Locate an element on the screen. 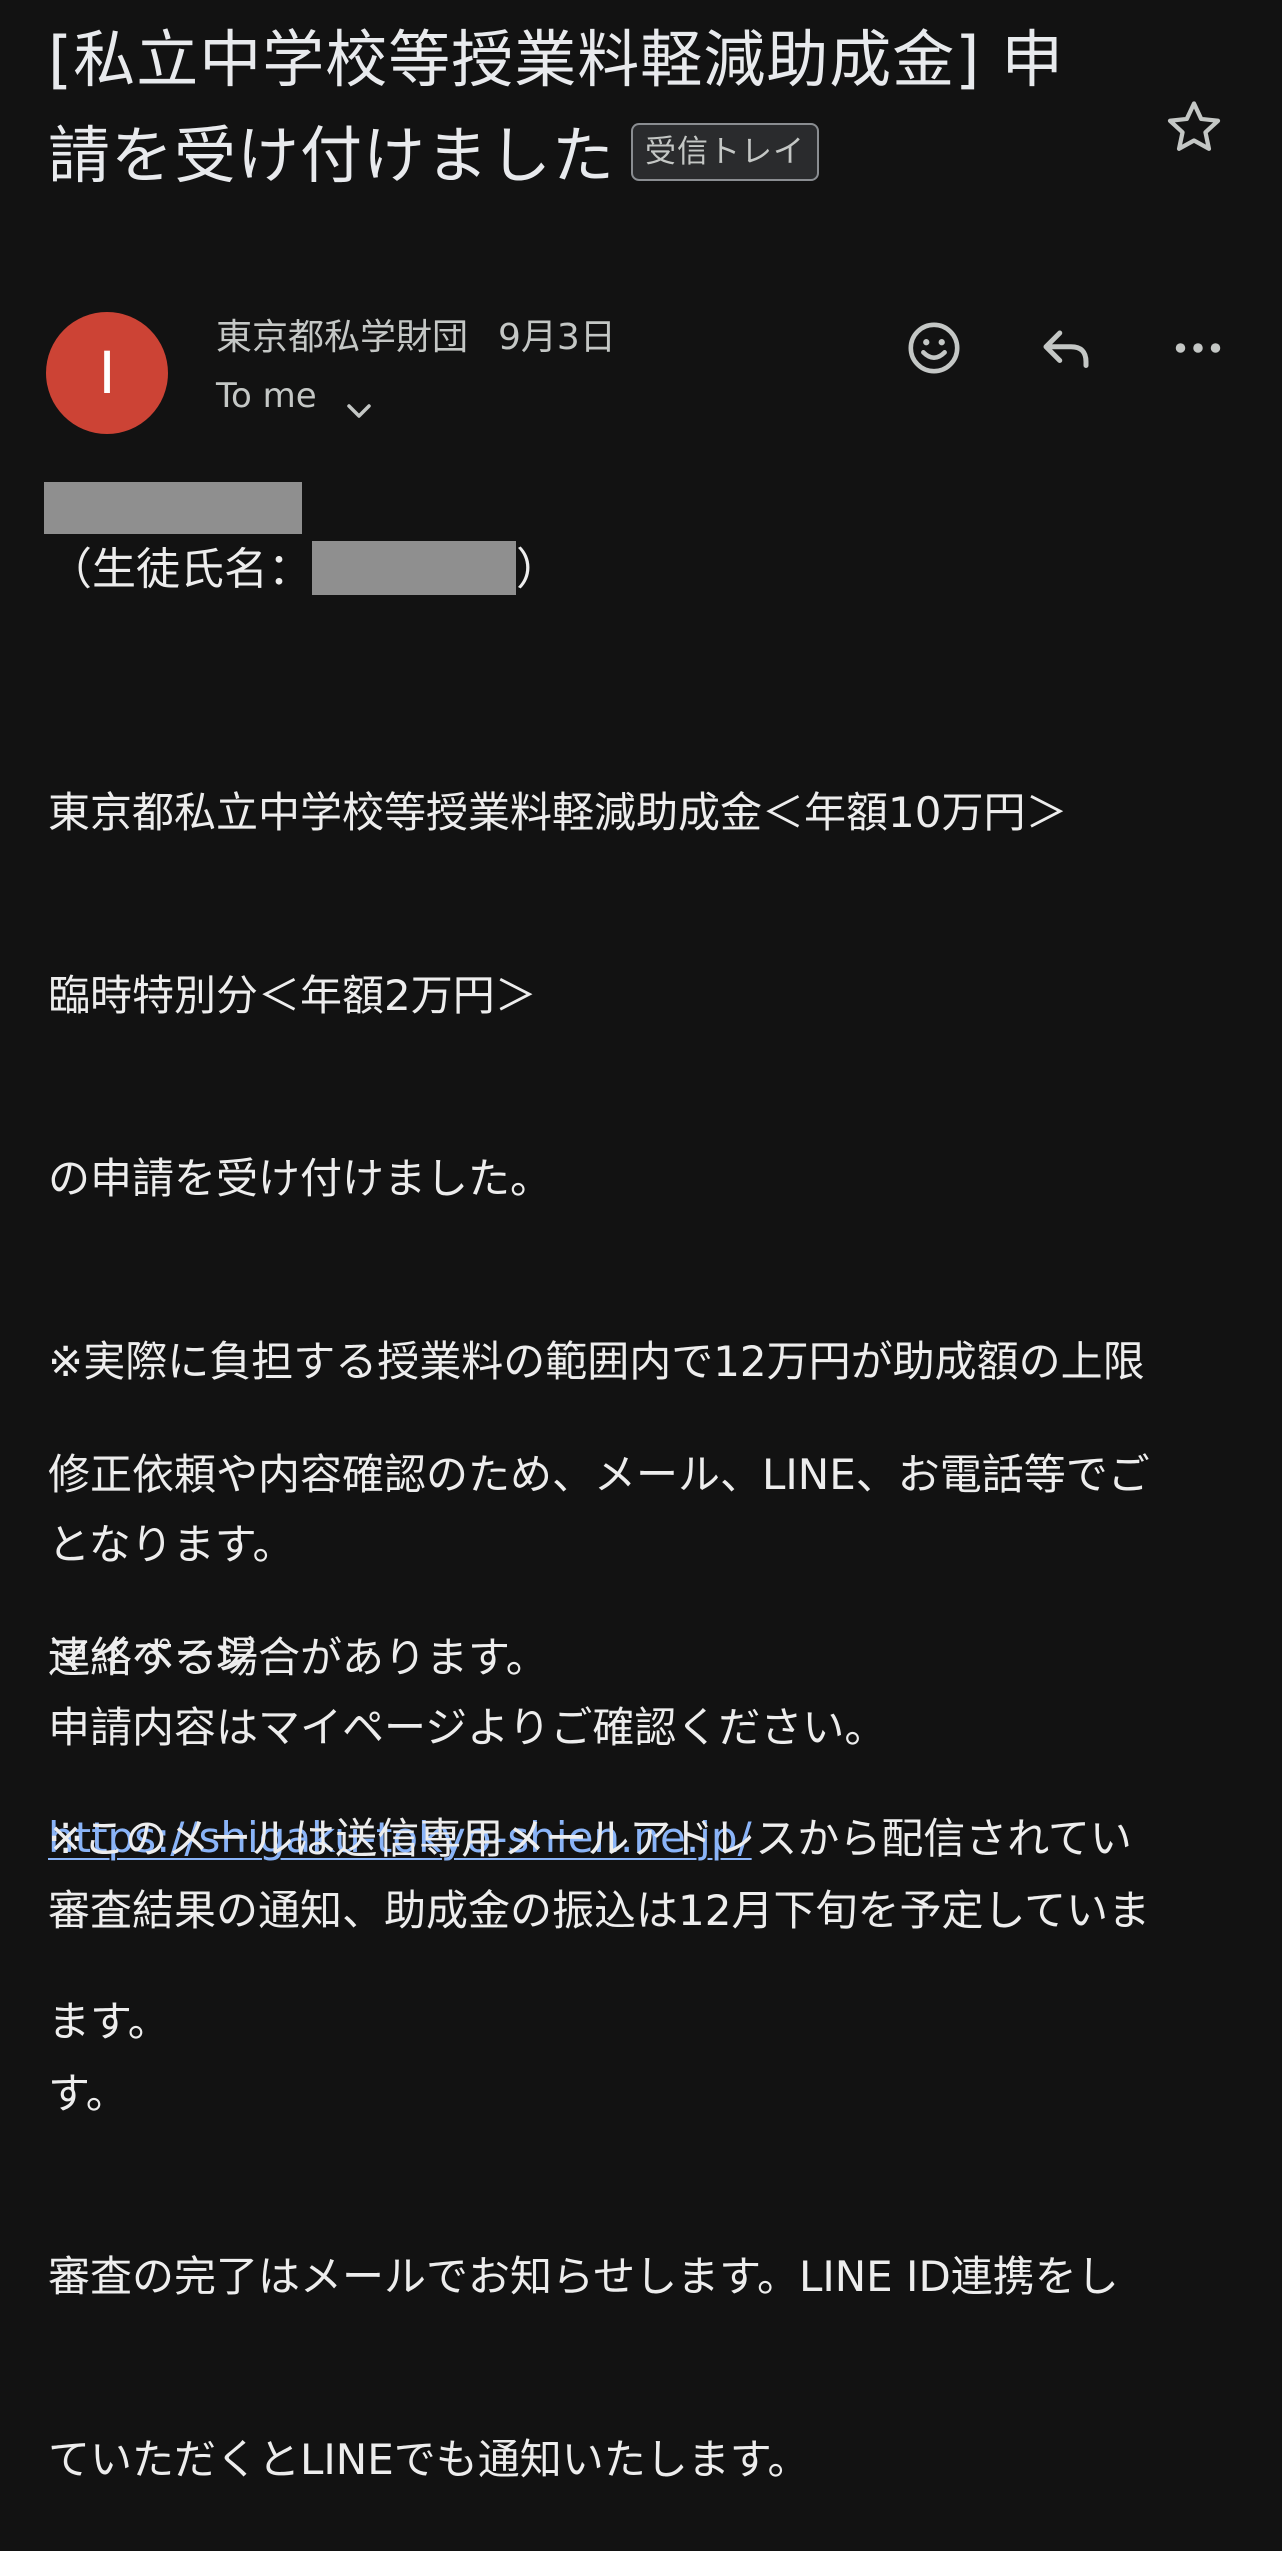 This screenshot has height=2551, width=1282. emoji-reaction-button is located at coordinates (934, 348).